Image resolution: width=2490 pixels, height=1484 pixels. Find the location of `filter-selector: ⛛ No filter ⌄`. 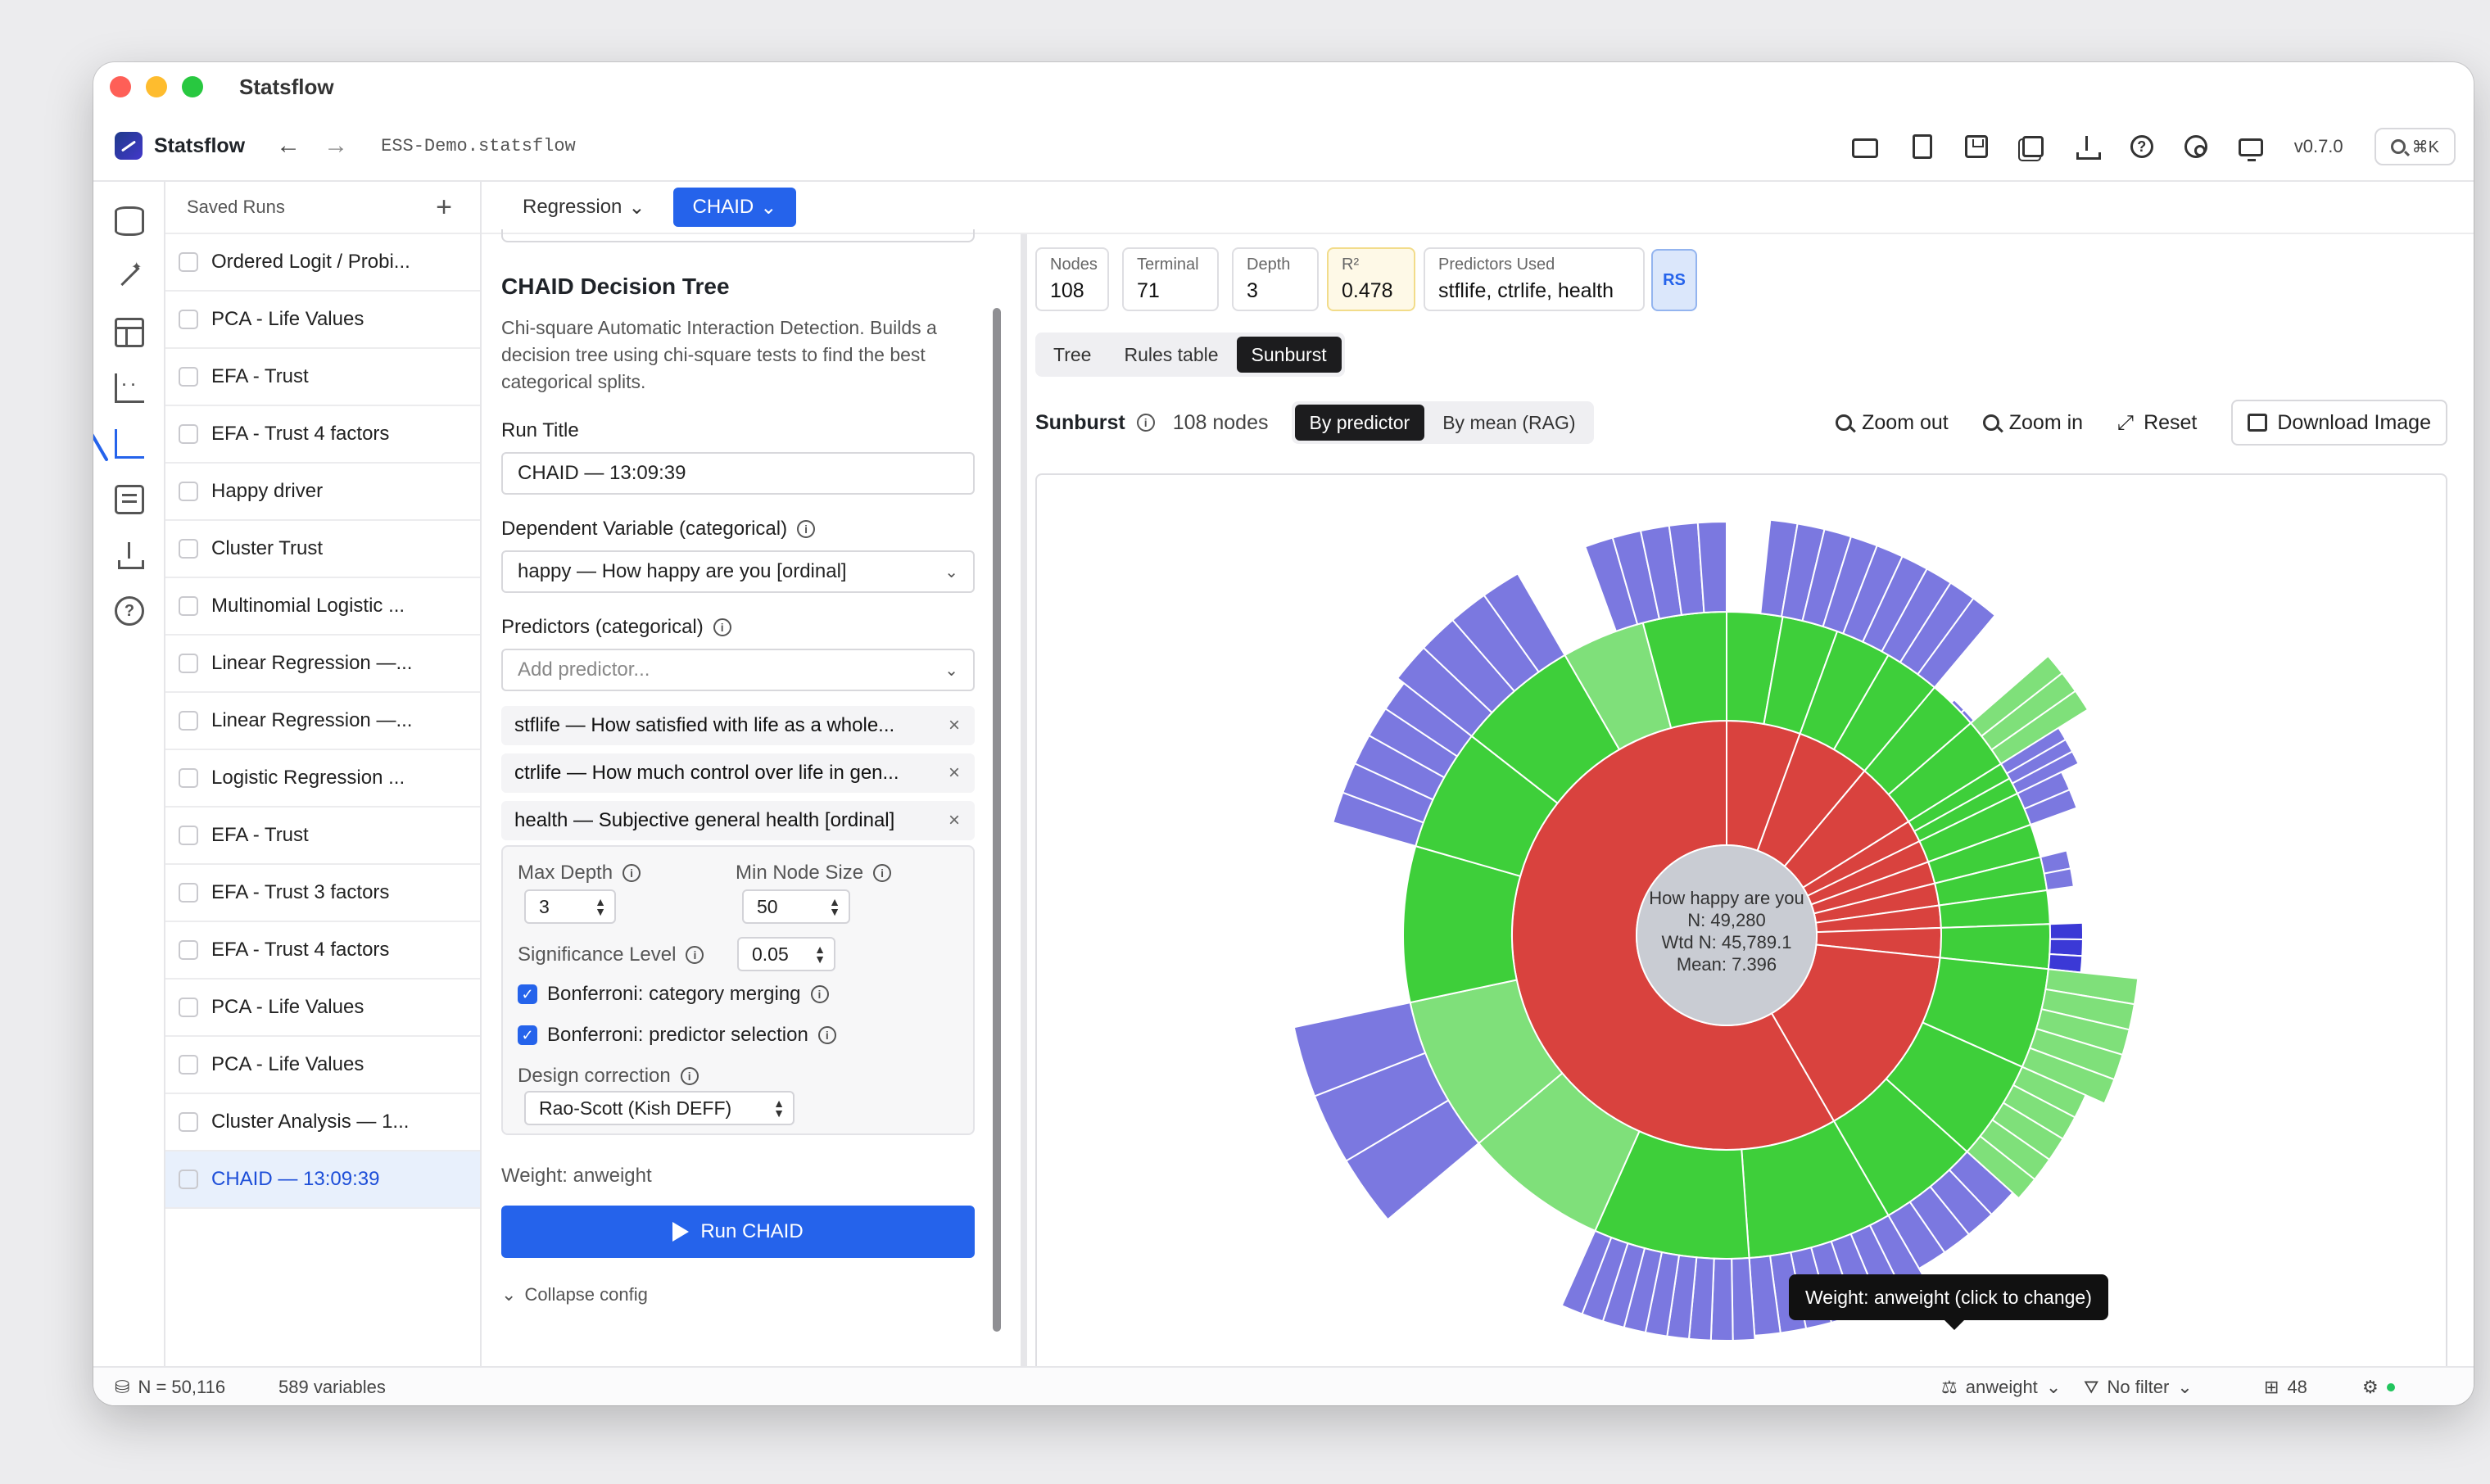

filter-selector: ⛛ No filter ⌄ is located at coordinates (2139, 1386).